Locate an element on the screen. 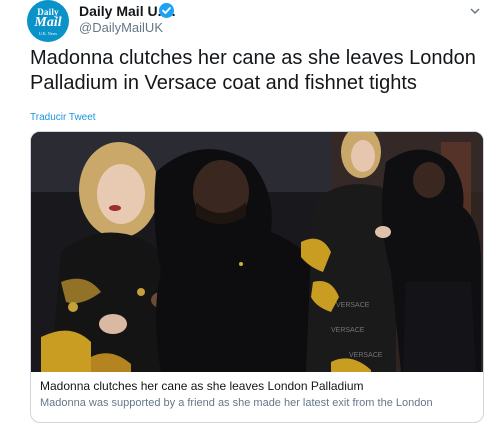 This screenshot has width=491, height=423. author-avatar: Daily Mail U.K. News is located at coordinates (48, 21).